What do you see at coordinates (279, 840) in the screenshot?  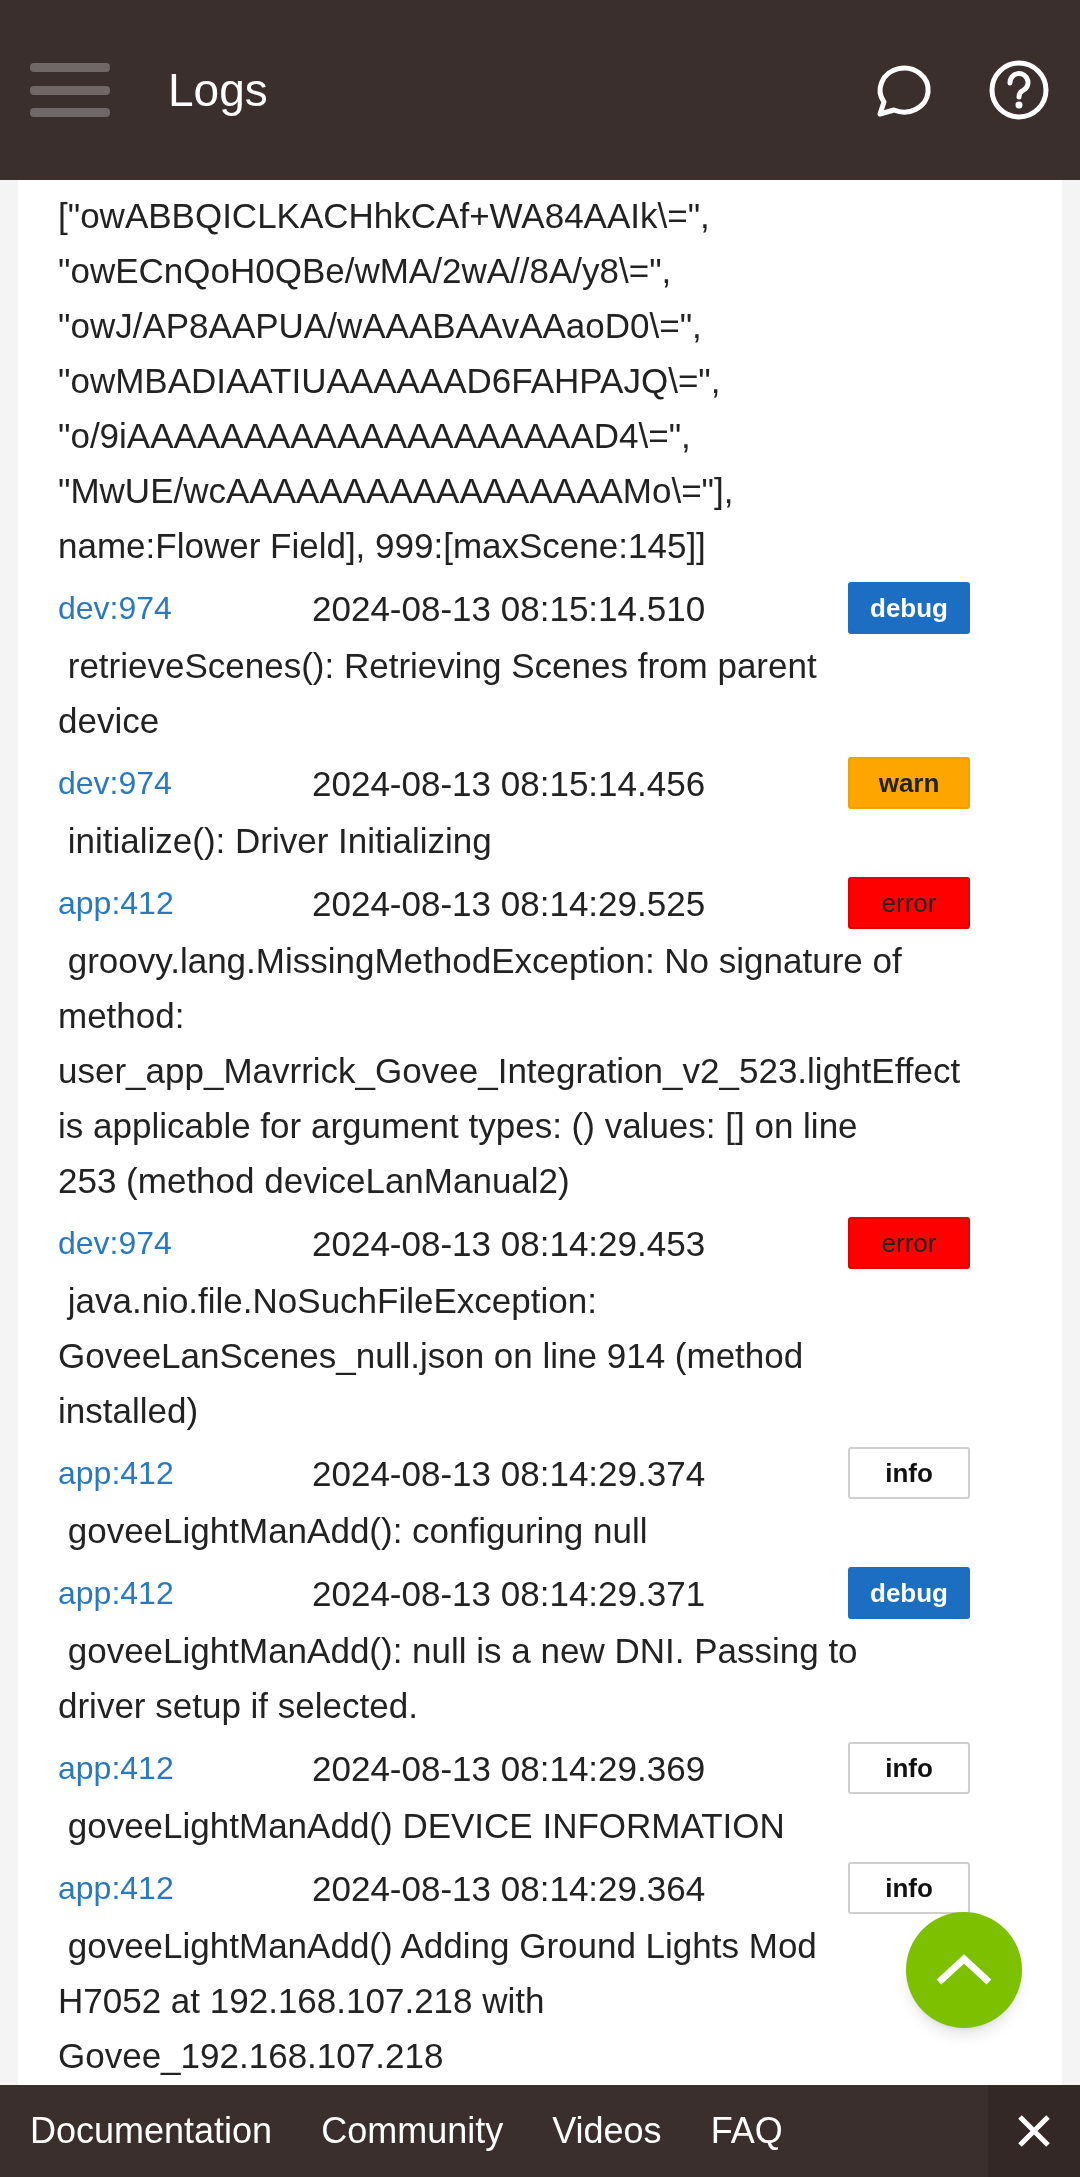 I see `log-message-line: initialize(): Driver Initializing` at bounding box center [279, 840].